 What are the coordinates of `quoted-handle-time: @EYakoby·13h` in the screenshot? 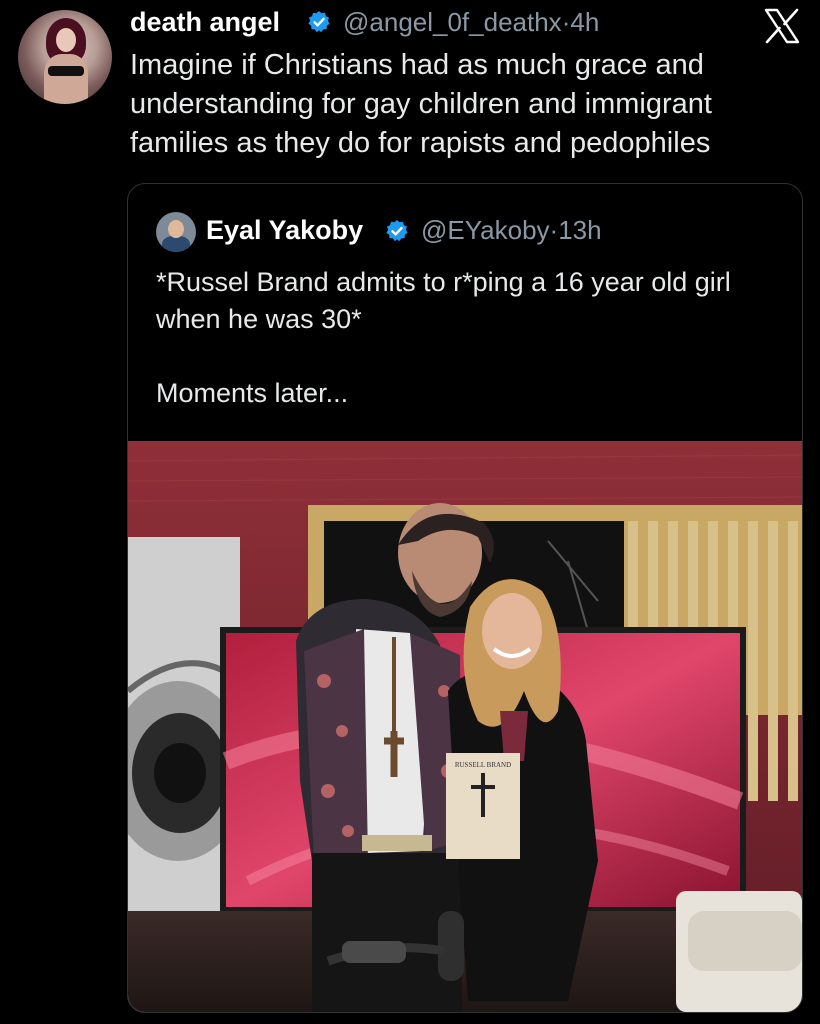 It's located at (511, 230).